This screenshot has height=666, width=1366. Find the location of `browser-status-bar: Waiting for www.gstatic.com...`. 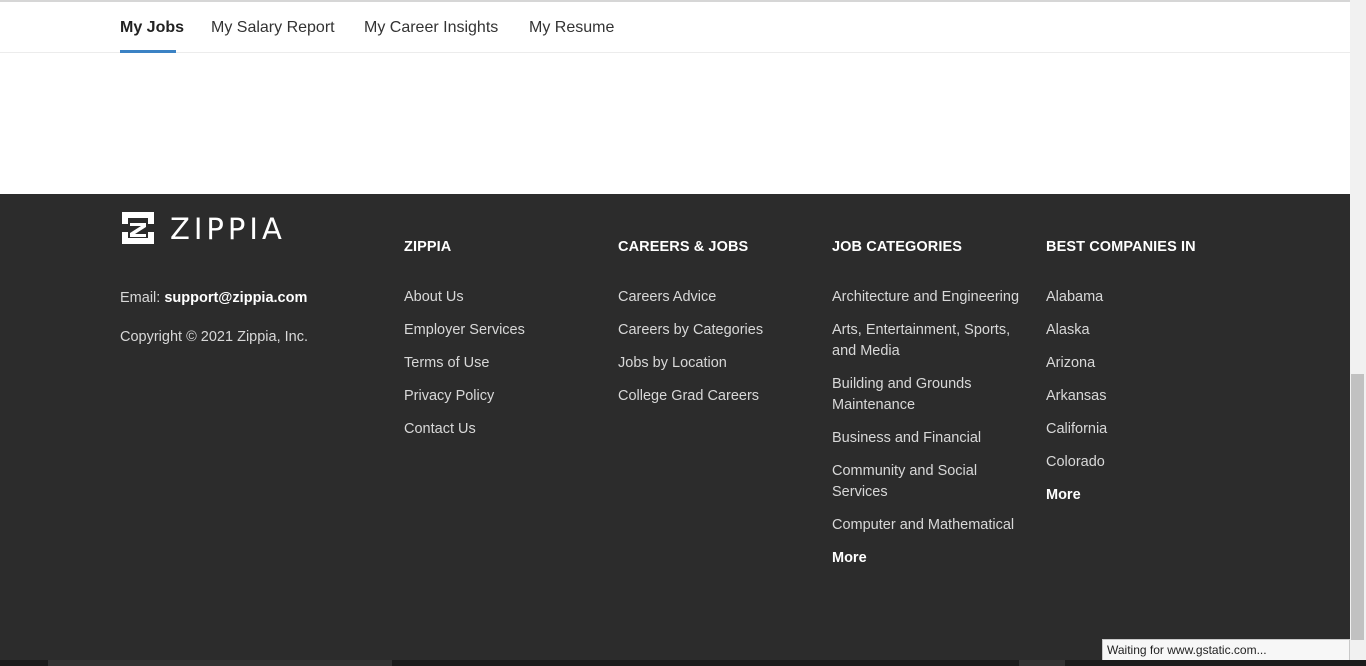

browser-status-bar: Waiting for www.gstatic.com... is located at coordinates (1226, 650).